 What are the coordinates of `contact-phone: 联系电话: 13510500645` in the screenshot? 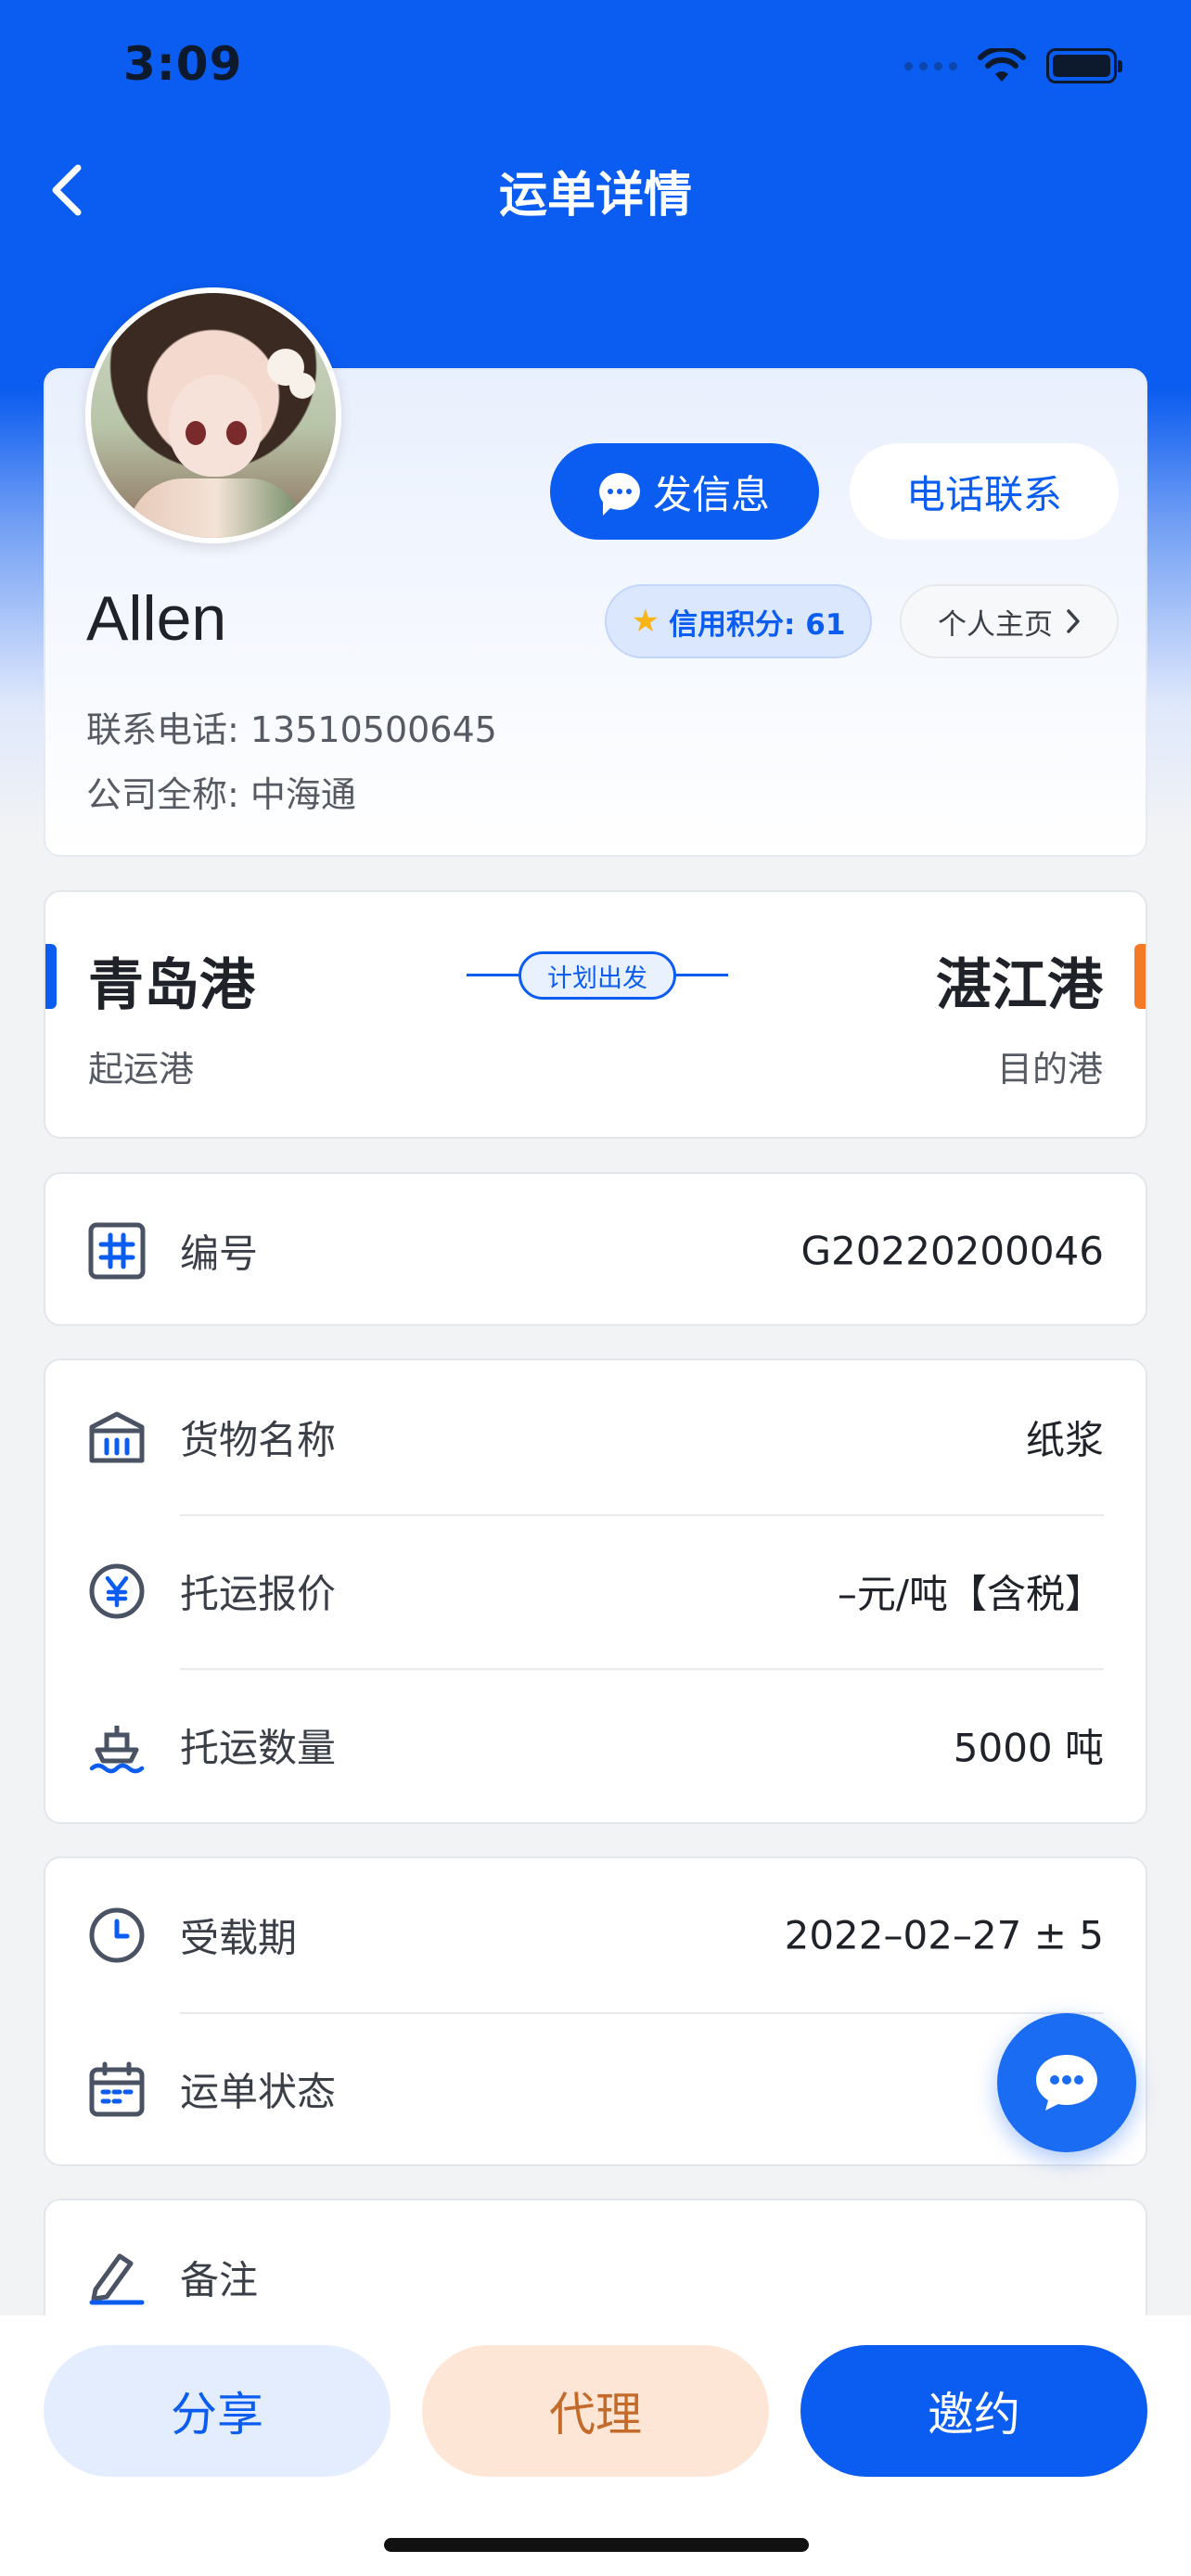 It's located at (291, 726).